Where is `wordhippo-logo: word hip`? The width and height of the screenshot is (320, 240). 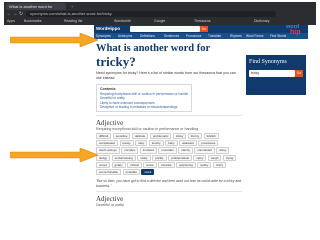 wordhippo-logo: word hip is located at coordinates (298, 30).